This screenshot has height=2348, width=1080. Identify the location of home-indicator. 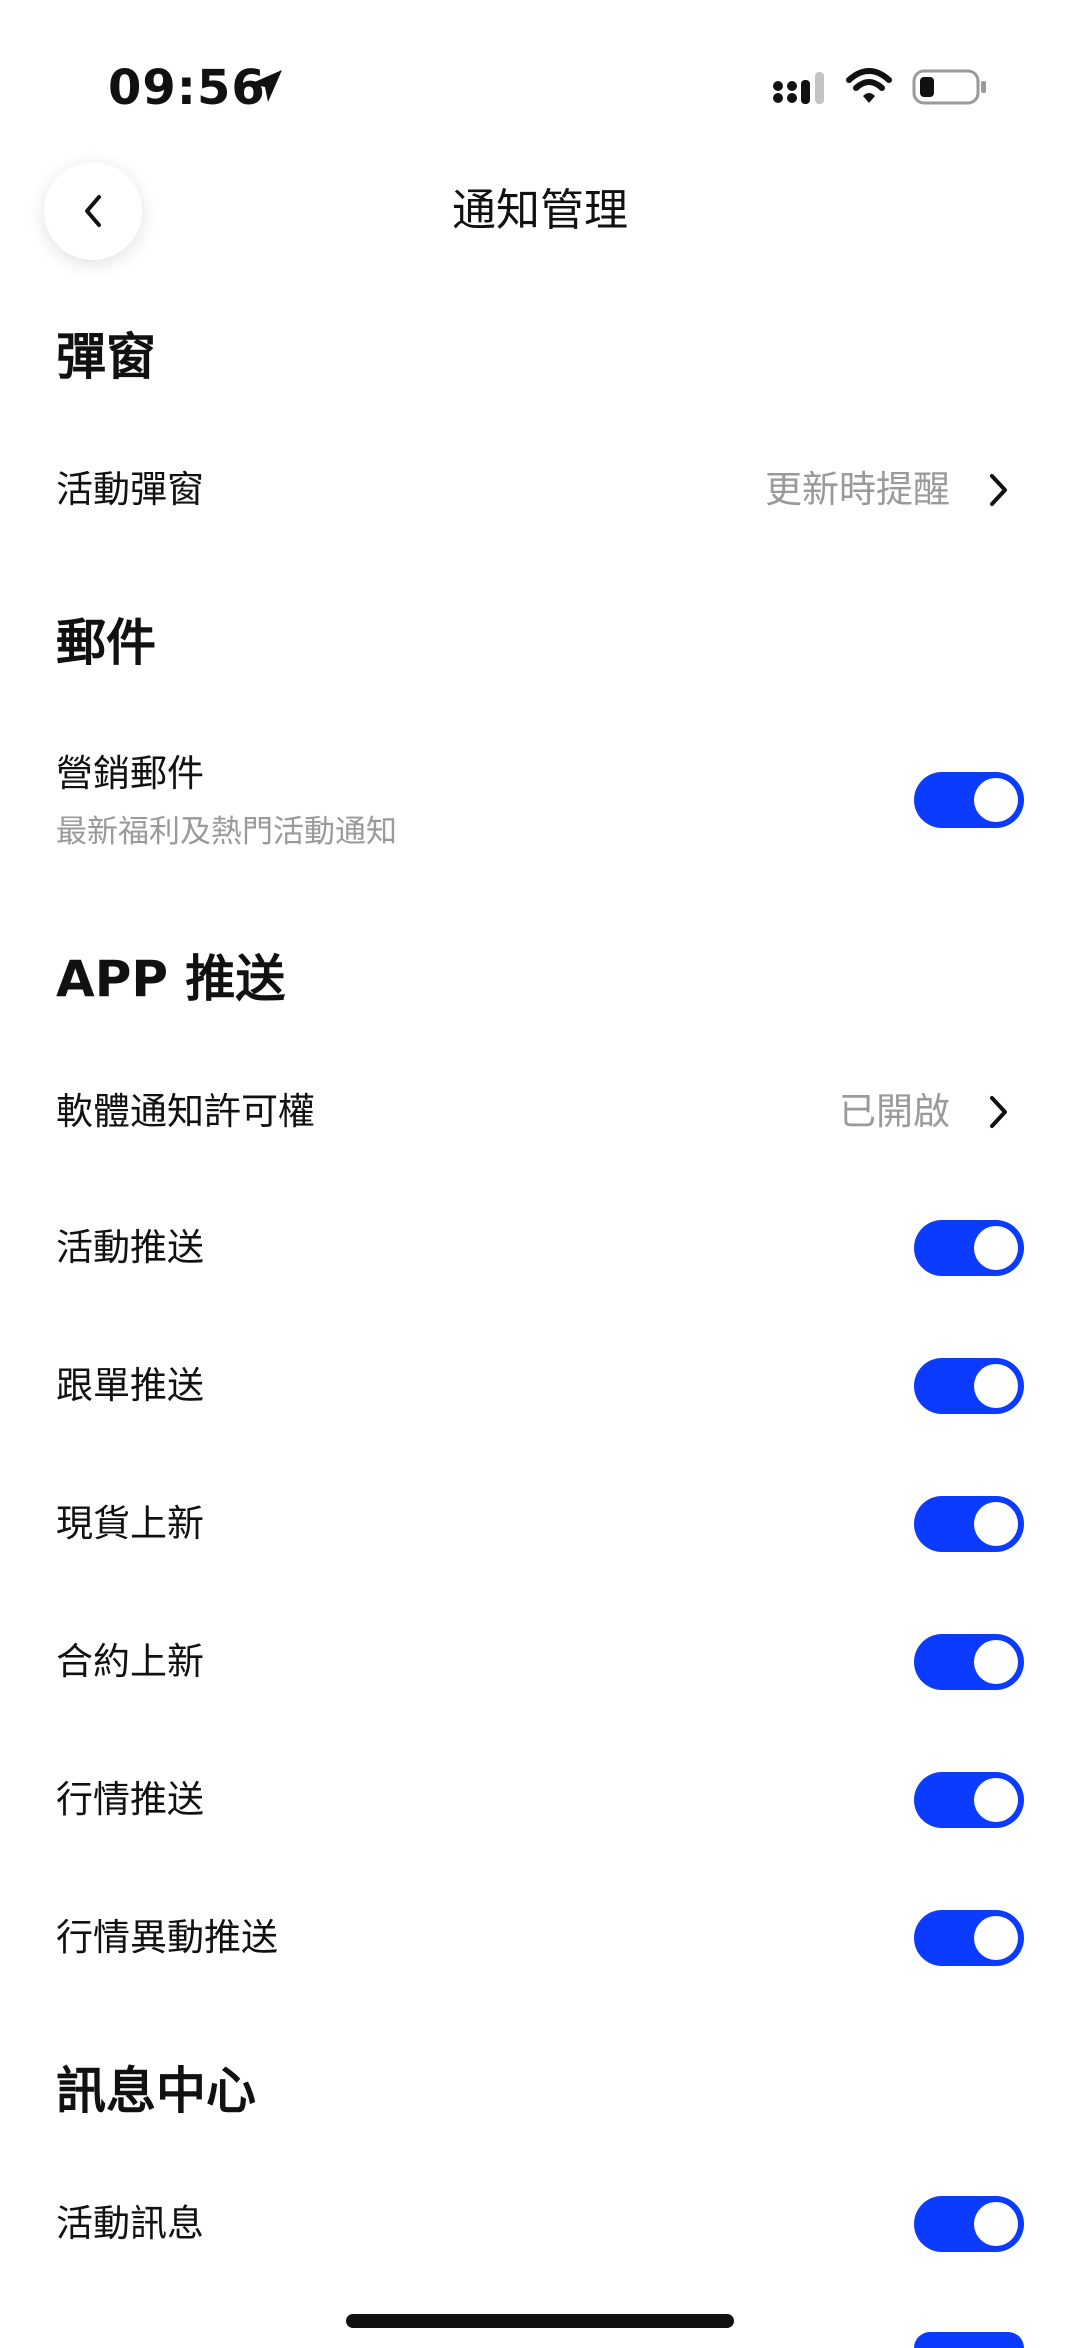
(540, 2321).